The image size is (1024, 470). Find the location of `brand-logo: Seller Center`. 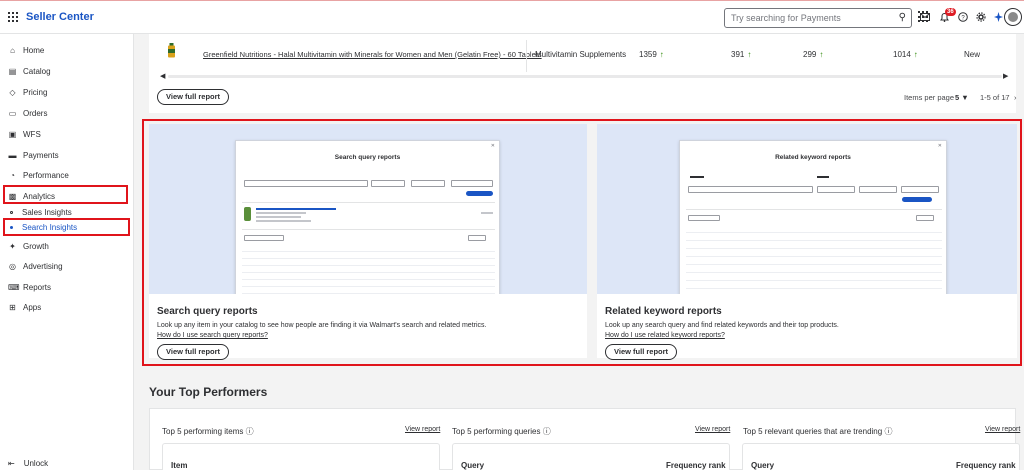

brand-logo: Seller Center is located at coordinates (60, 17).